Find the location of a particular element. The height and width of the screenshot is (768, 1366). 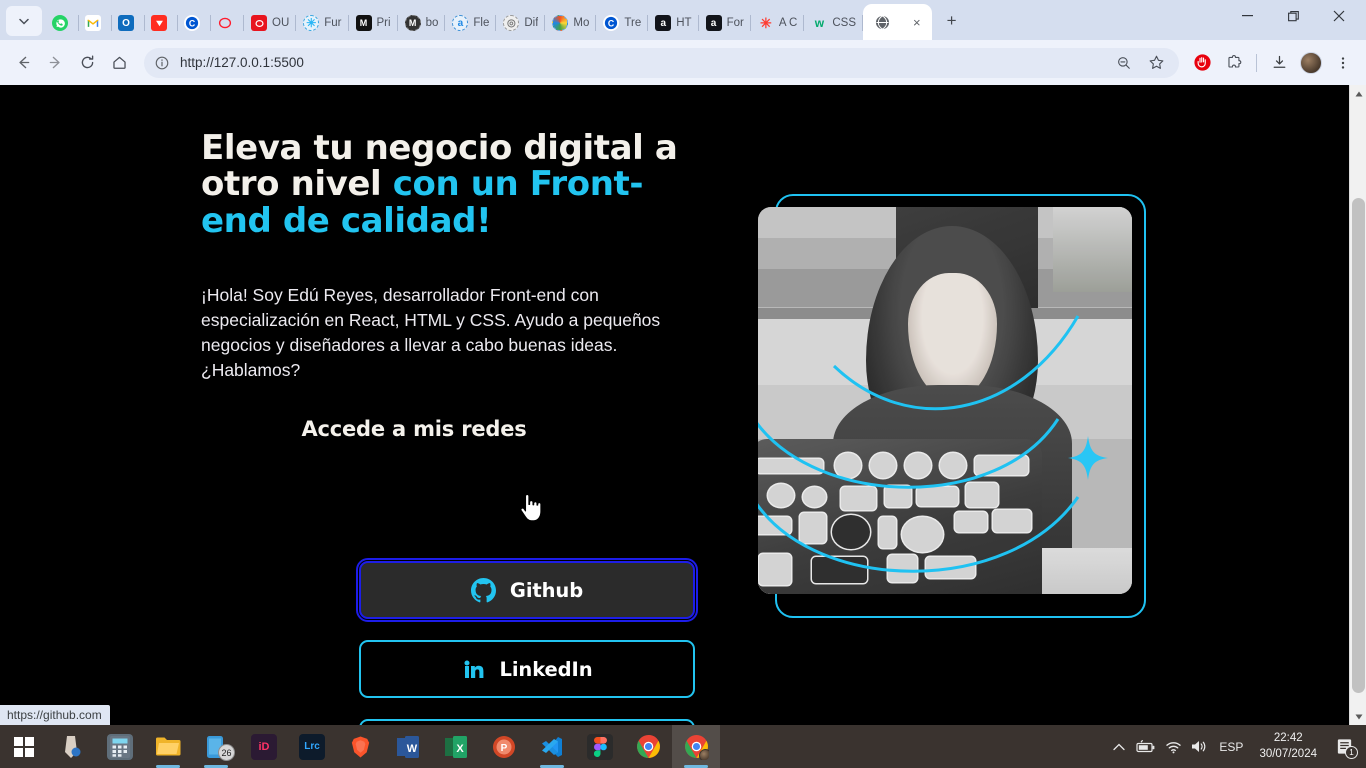

tab-css: w CSS is located at coordinates (833, 23).